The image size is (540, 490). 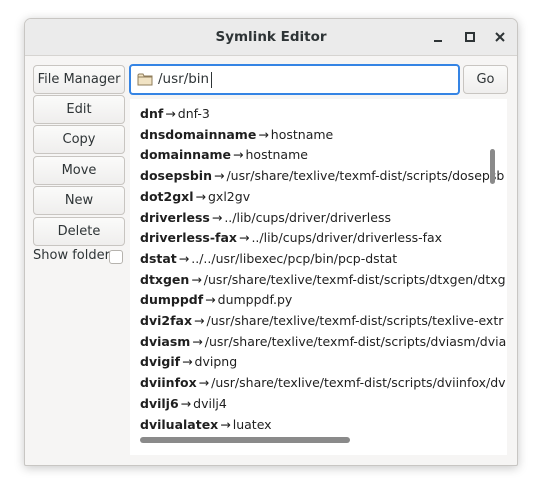 What do you see at coordinates (167, 196) in the screenshot?
I see `link-name: dot2gxl` at bounding box center [167, 196].